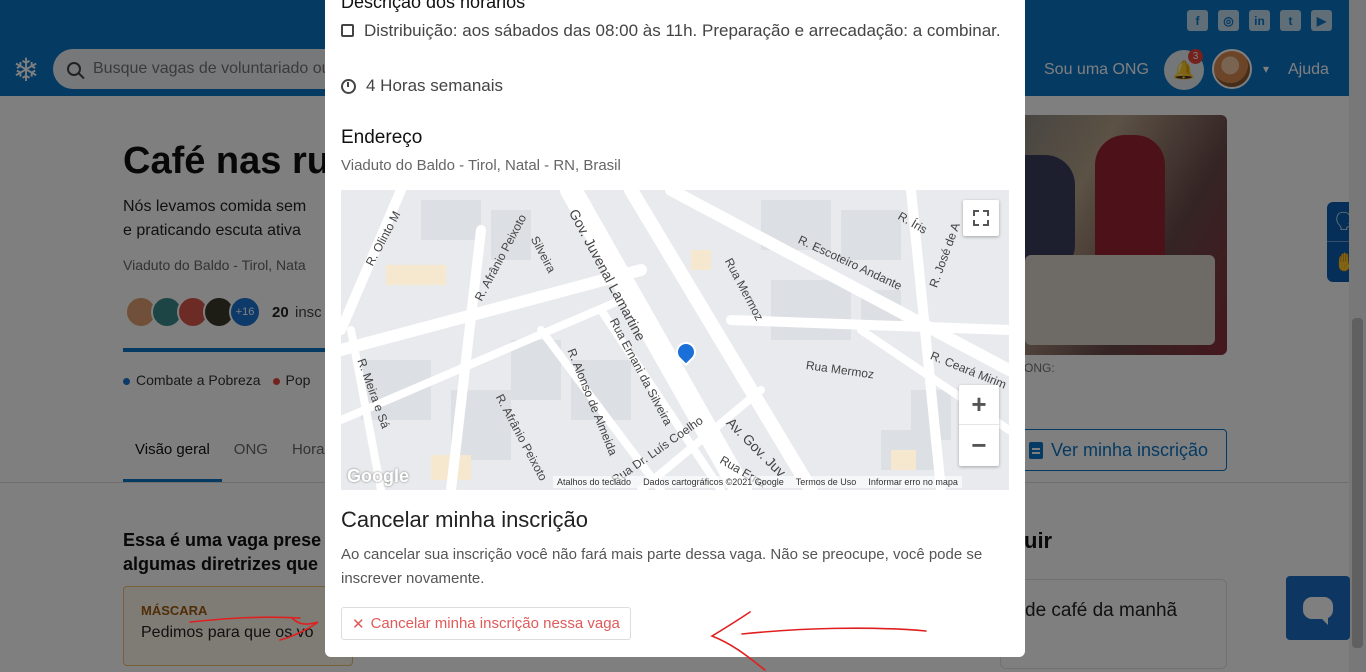  I want to click on zoom-out-icon: −, so click(979, 445).